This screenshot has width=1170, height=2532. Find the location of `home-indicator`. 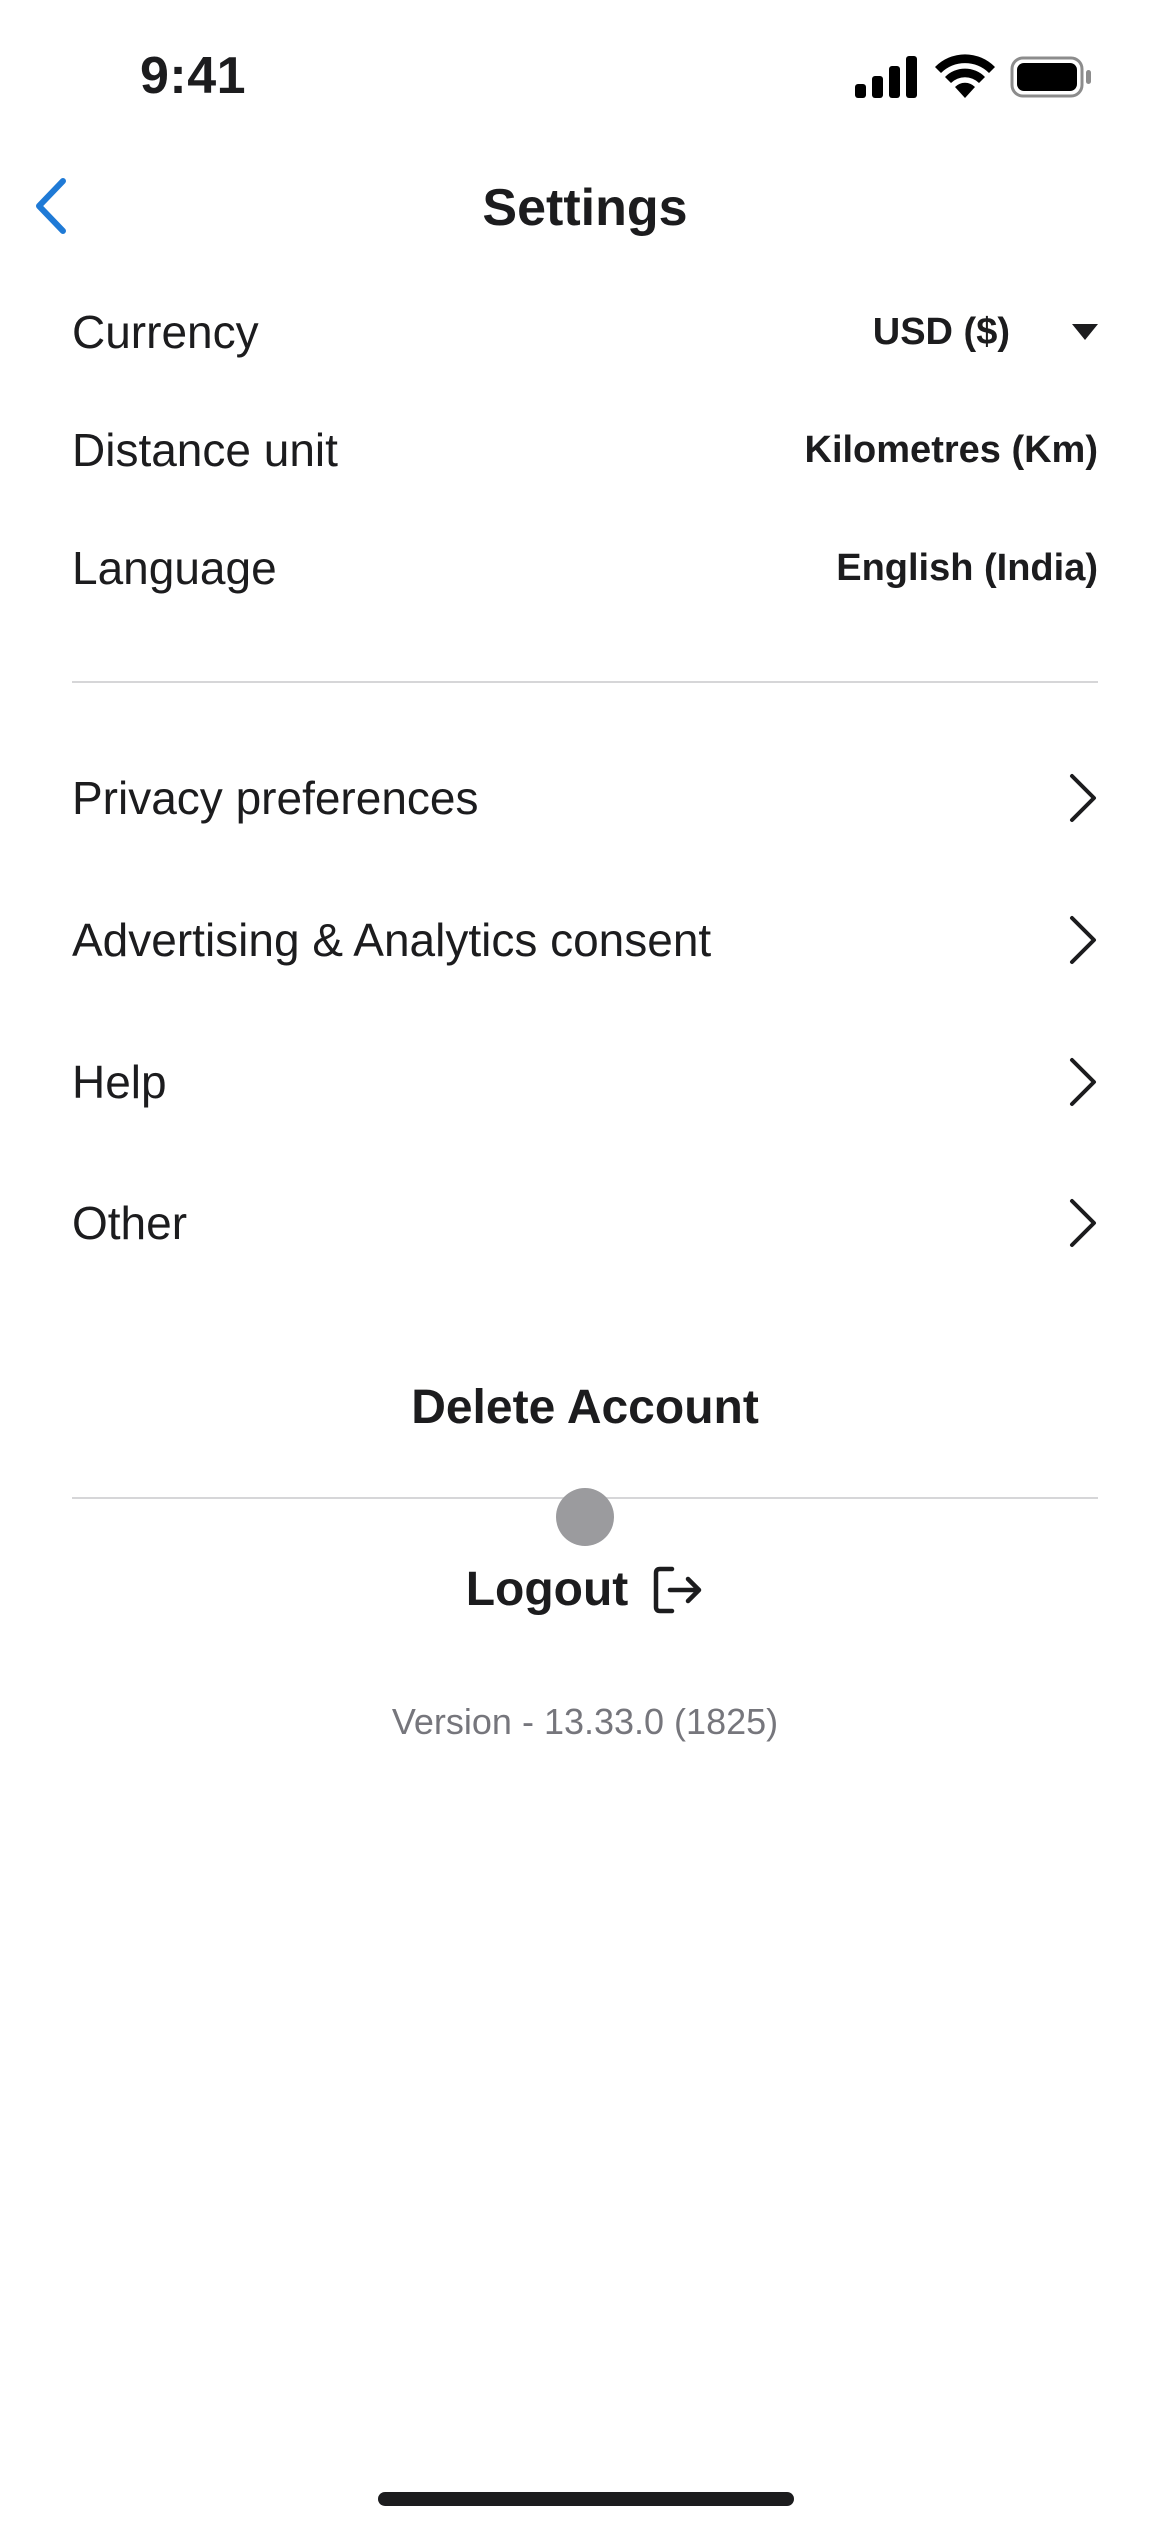

home-indicator is located at coordinates (586, 2499).